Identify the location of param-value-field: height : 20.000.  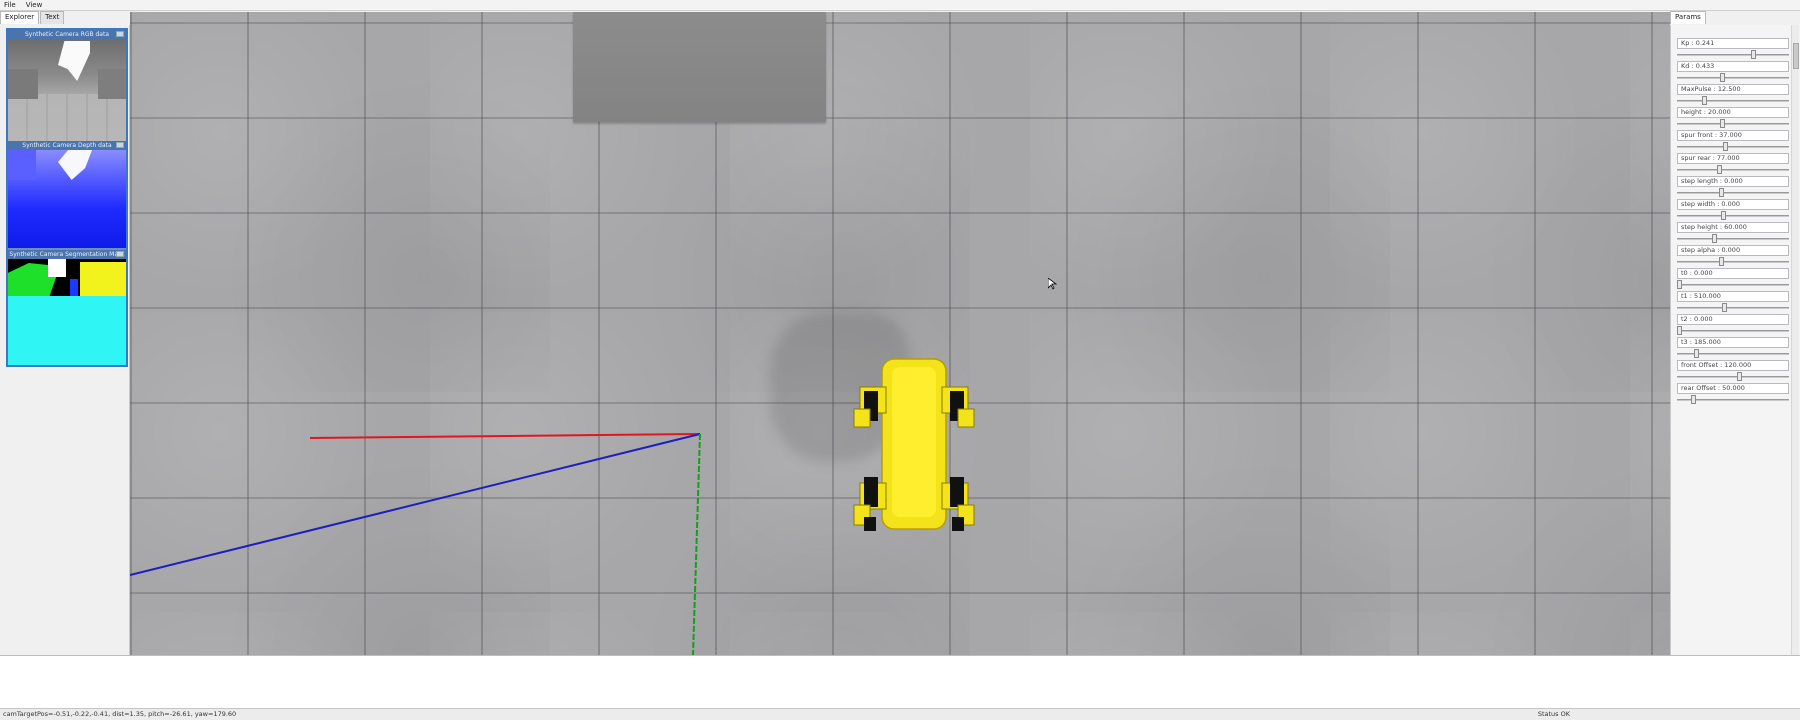
(1733, 112).